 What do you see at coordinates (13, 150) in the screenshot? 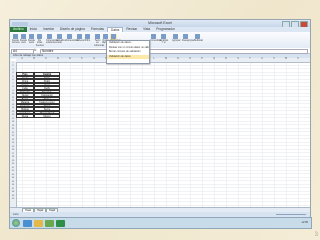
I see `row-header: 26` at bounding box center [13, 150].